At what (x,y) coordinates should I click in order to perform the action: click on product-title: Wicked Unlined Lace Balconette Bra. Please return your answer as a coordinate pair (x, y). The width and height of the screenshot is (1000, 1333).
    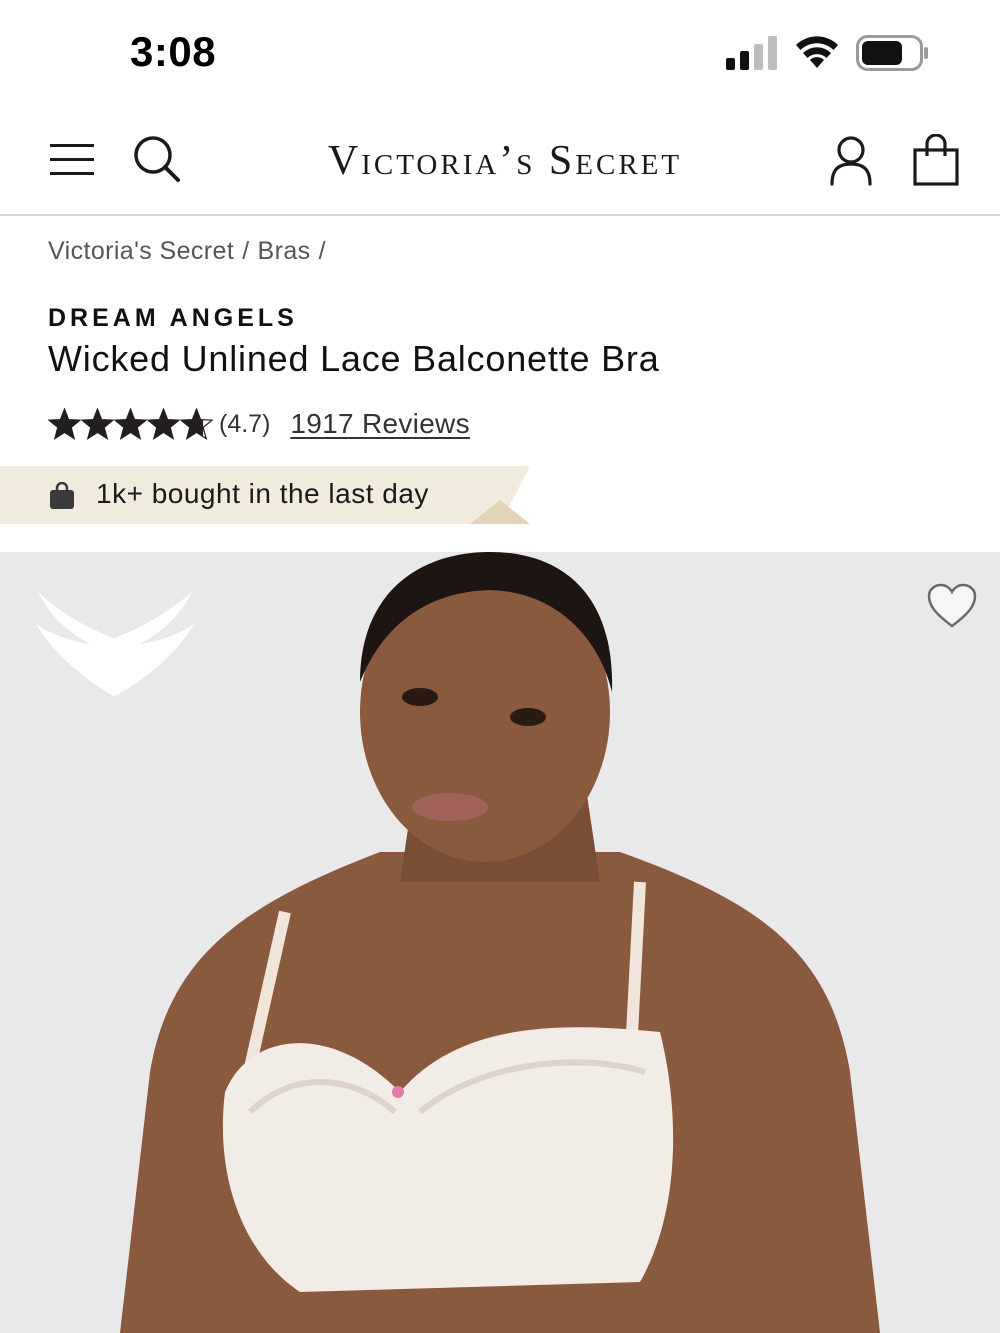
    Looking at the image, I should click on (354, 358).